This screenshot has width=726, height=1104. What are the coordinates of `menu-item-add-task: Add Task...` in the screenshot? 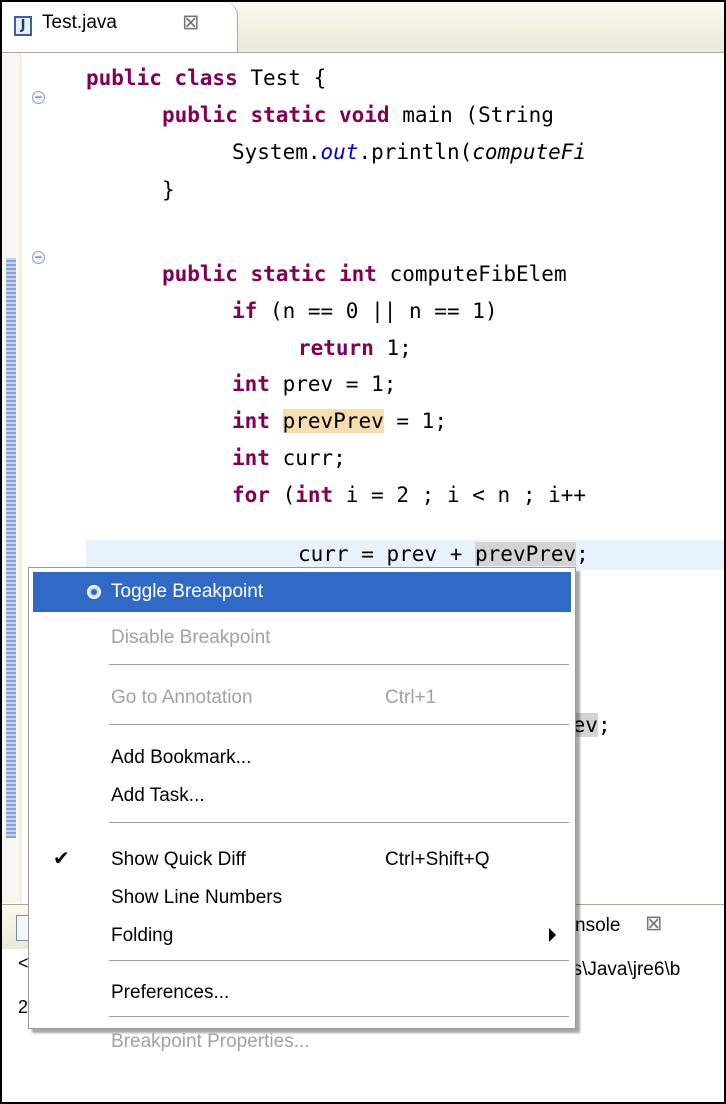 It's located at (302, 796).